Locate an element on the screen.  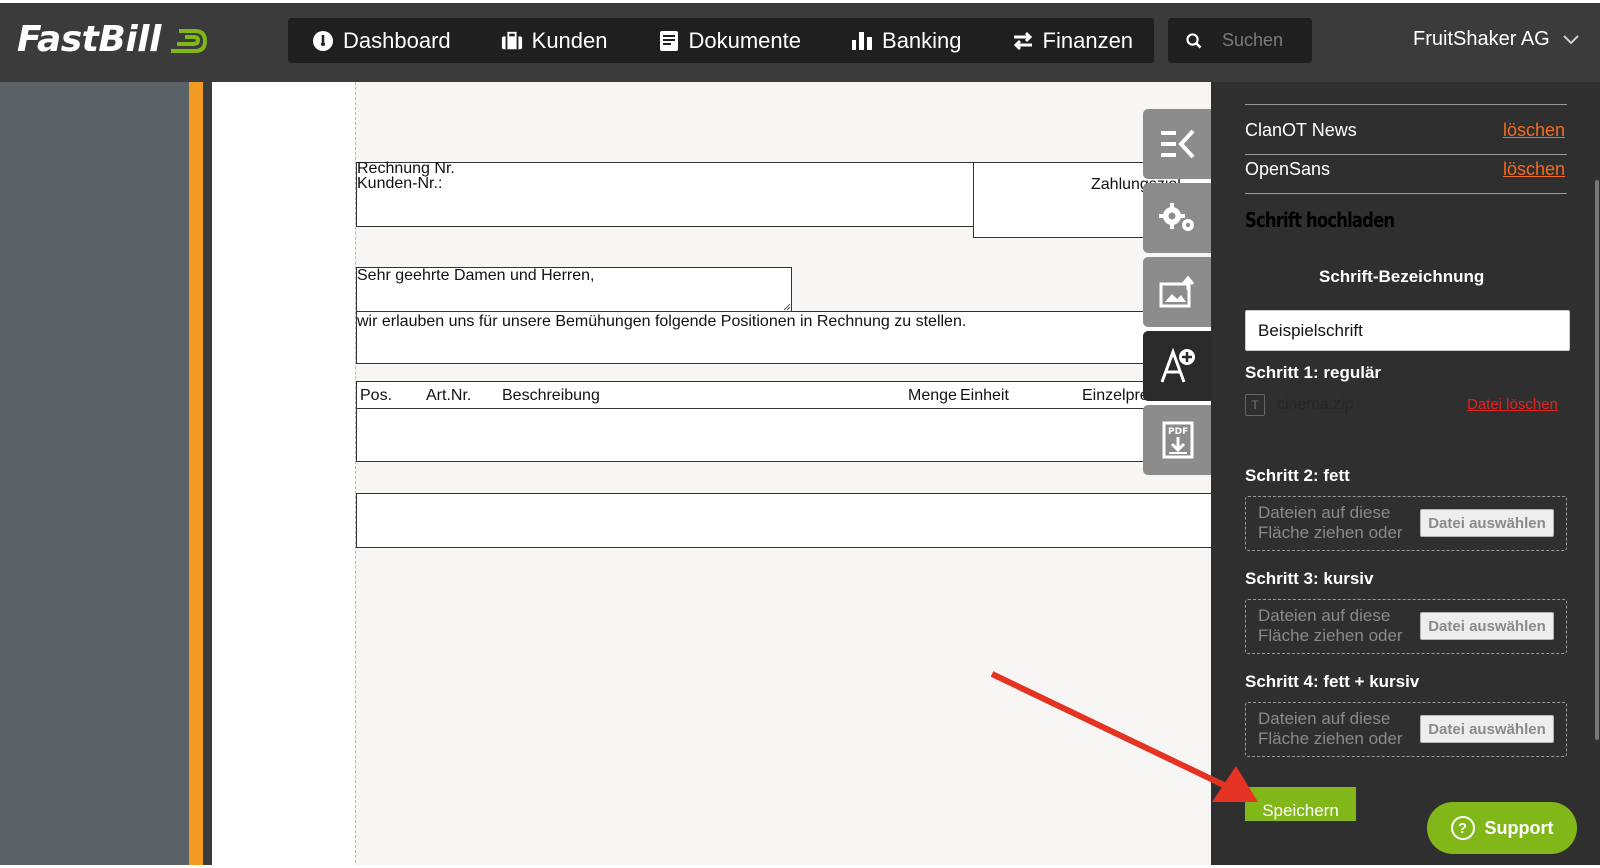
image-upload-button is located at coordinates (1177, 292).